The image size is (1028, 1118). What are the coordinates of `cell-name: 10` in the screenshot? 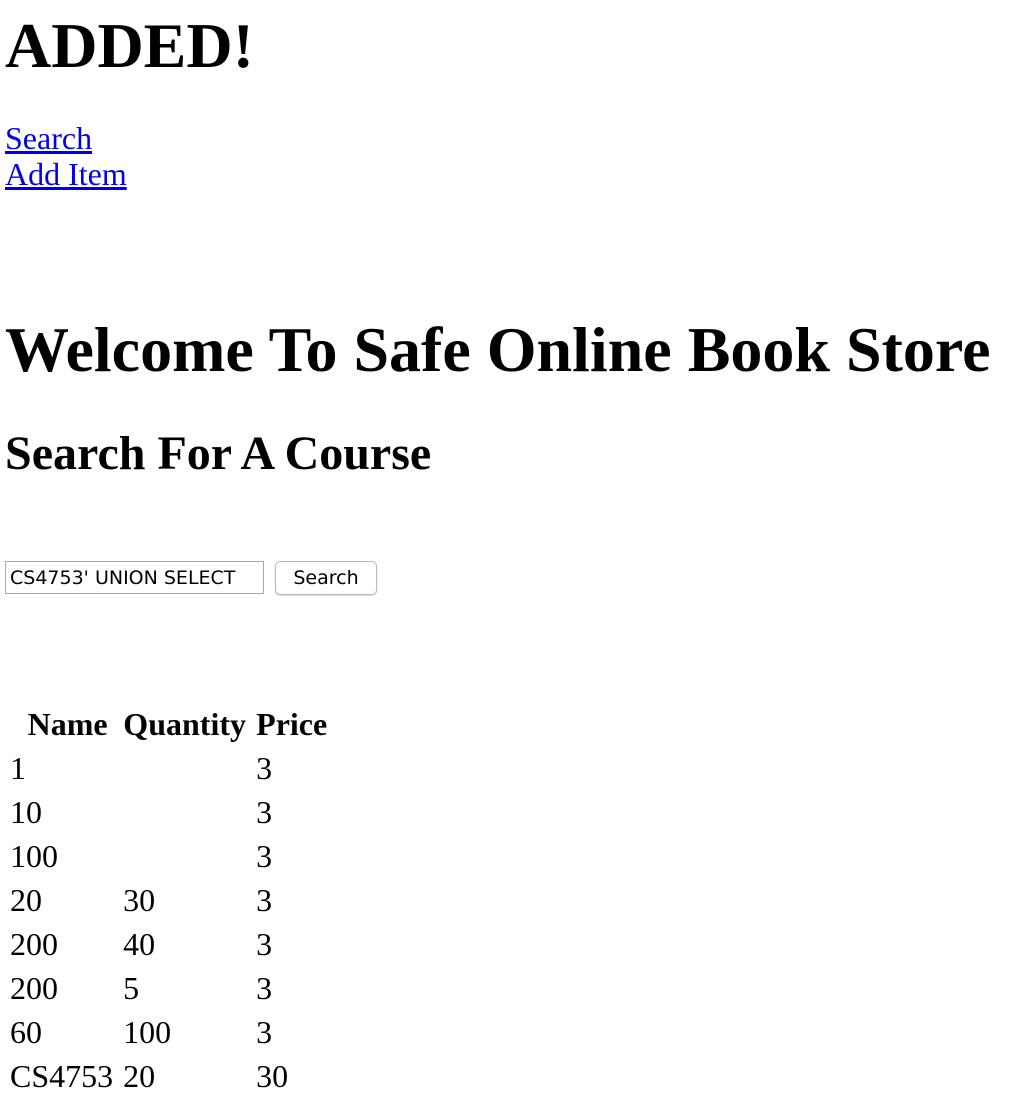 It's located at (26, 811).